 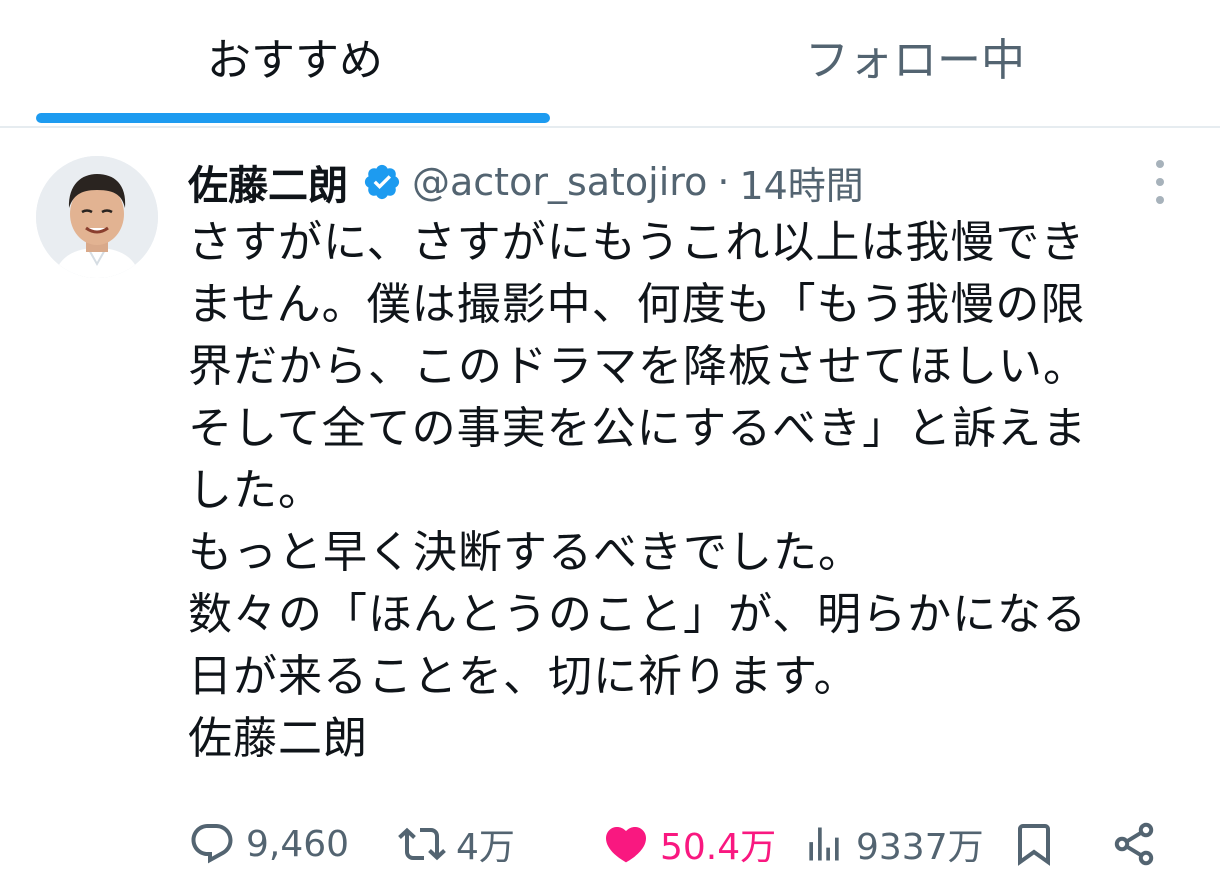 I want to click on reply-icon, so click(x=212, y=844).